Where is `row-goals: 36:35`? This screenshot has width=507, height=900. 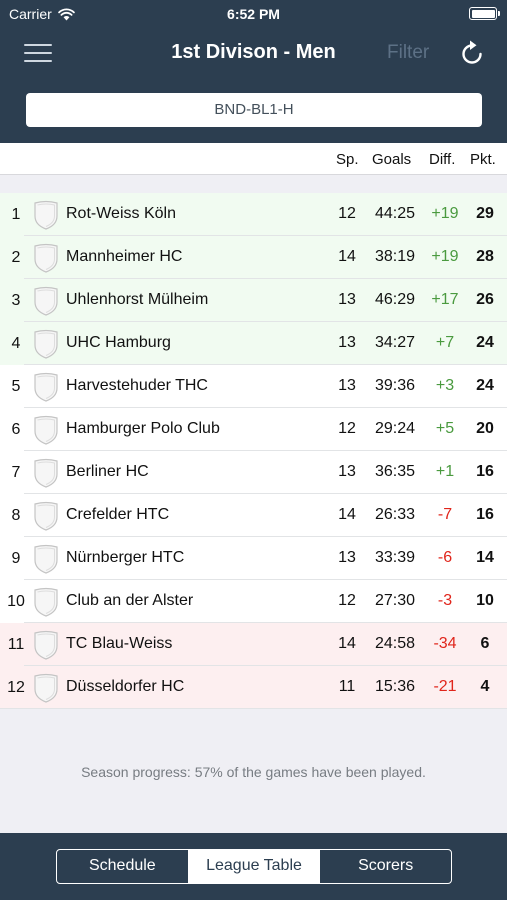
row-goals: 36:35 is located at coordinates (395, 471).